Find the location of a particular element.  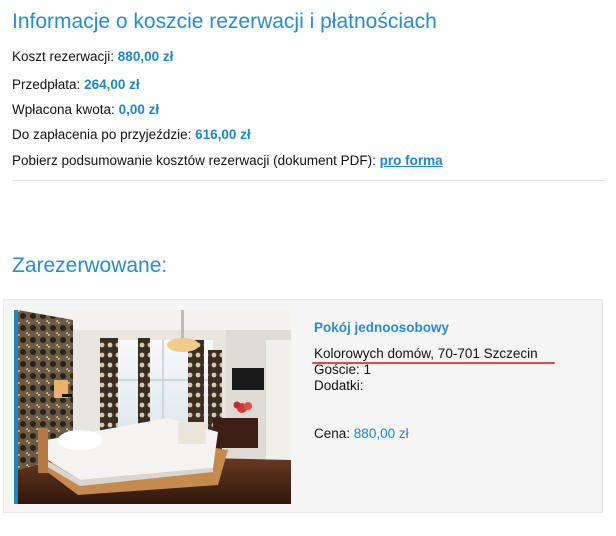

prepayment-row: Przedpłata: 264,00 zł is located at coordinates (76, 84).